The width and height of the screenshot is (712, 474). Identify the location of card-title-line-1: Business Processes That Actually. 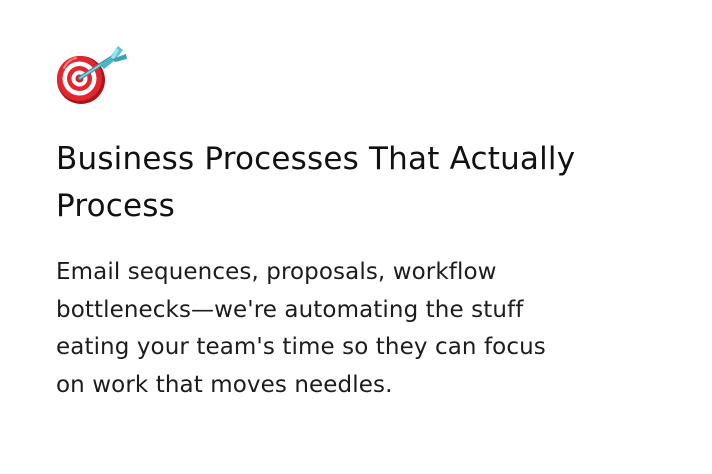
(316, 159).